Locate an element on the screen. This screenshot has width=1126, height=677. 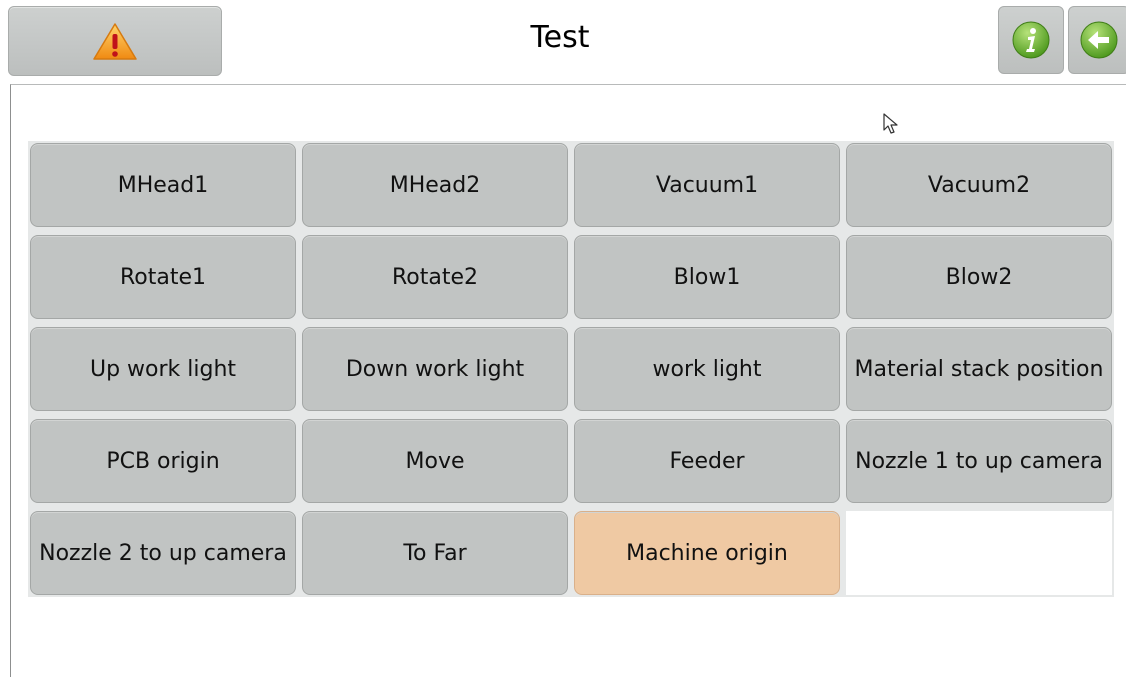
mouse-cursor-icon is located at coordinates (890, 123).